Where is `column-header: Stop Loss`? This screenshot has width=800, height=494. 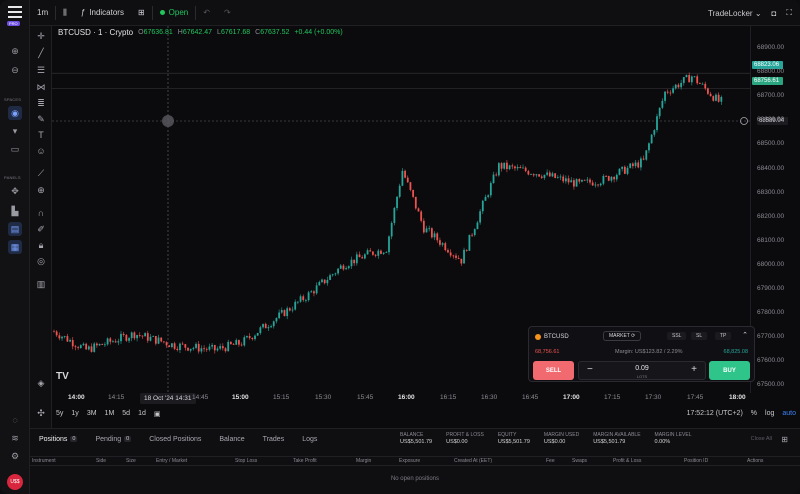 column-header: Stop Loss is located at coordinates (246, 461).